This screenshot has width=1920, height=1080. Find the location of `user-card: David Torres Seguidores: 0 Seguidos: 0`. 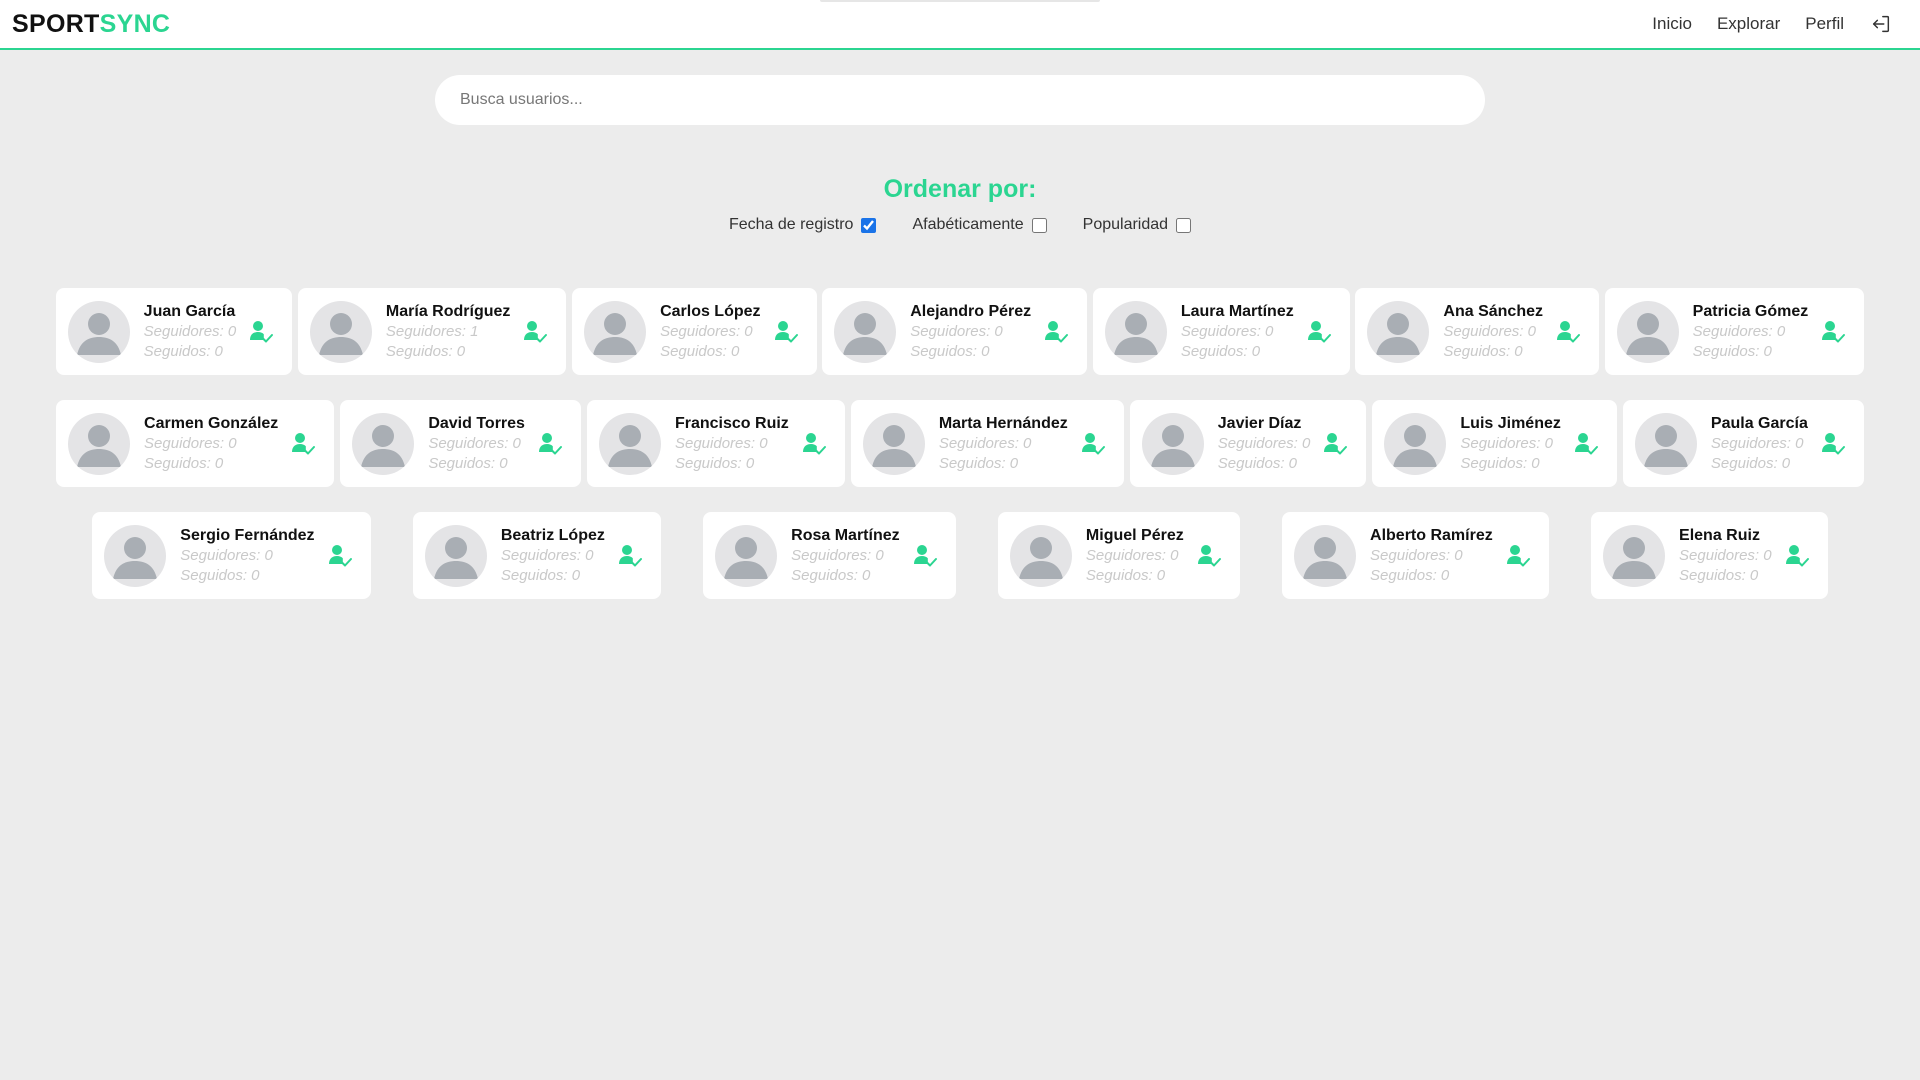

user-card: David Torres Seguidores: 0 Seguidos: 0 is located at coordinates (460, 443).